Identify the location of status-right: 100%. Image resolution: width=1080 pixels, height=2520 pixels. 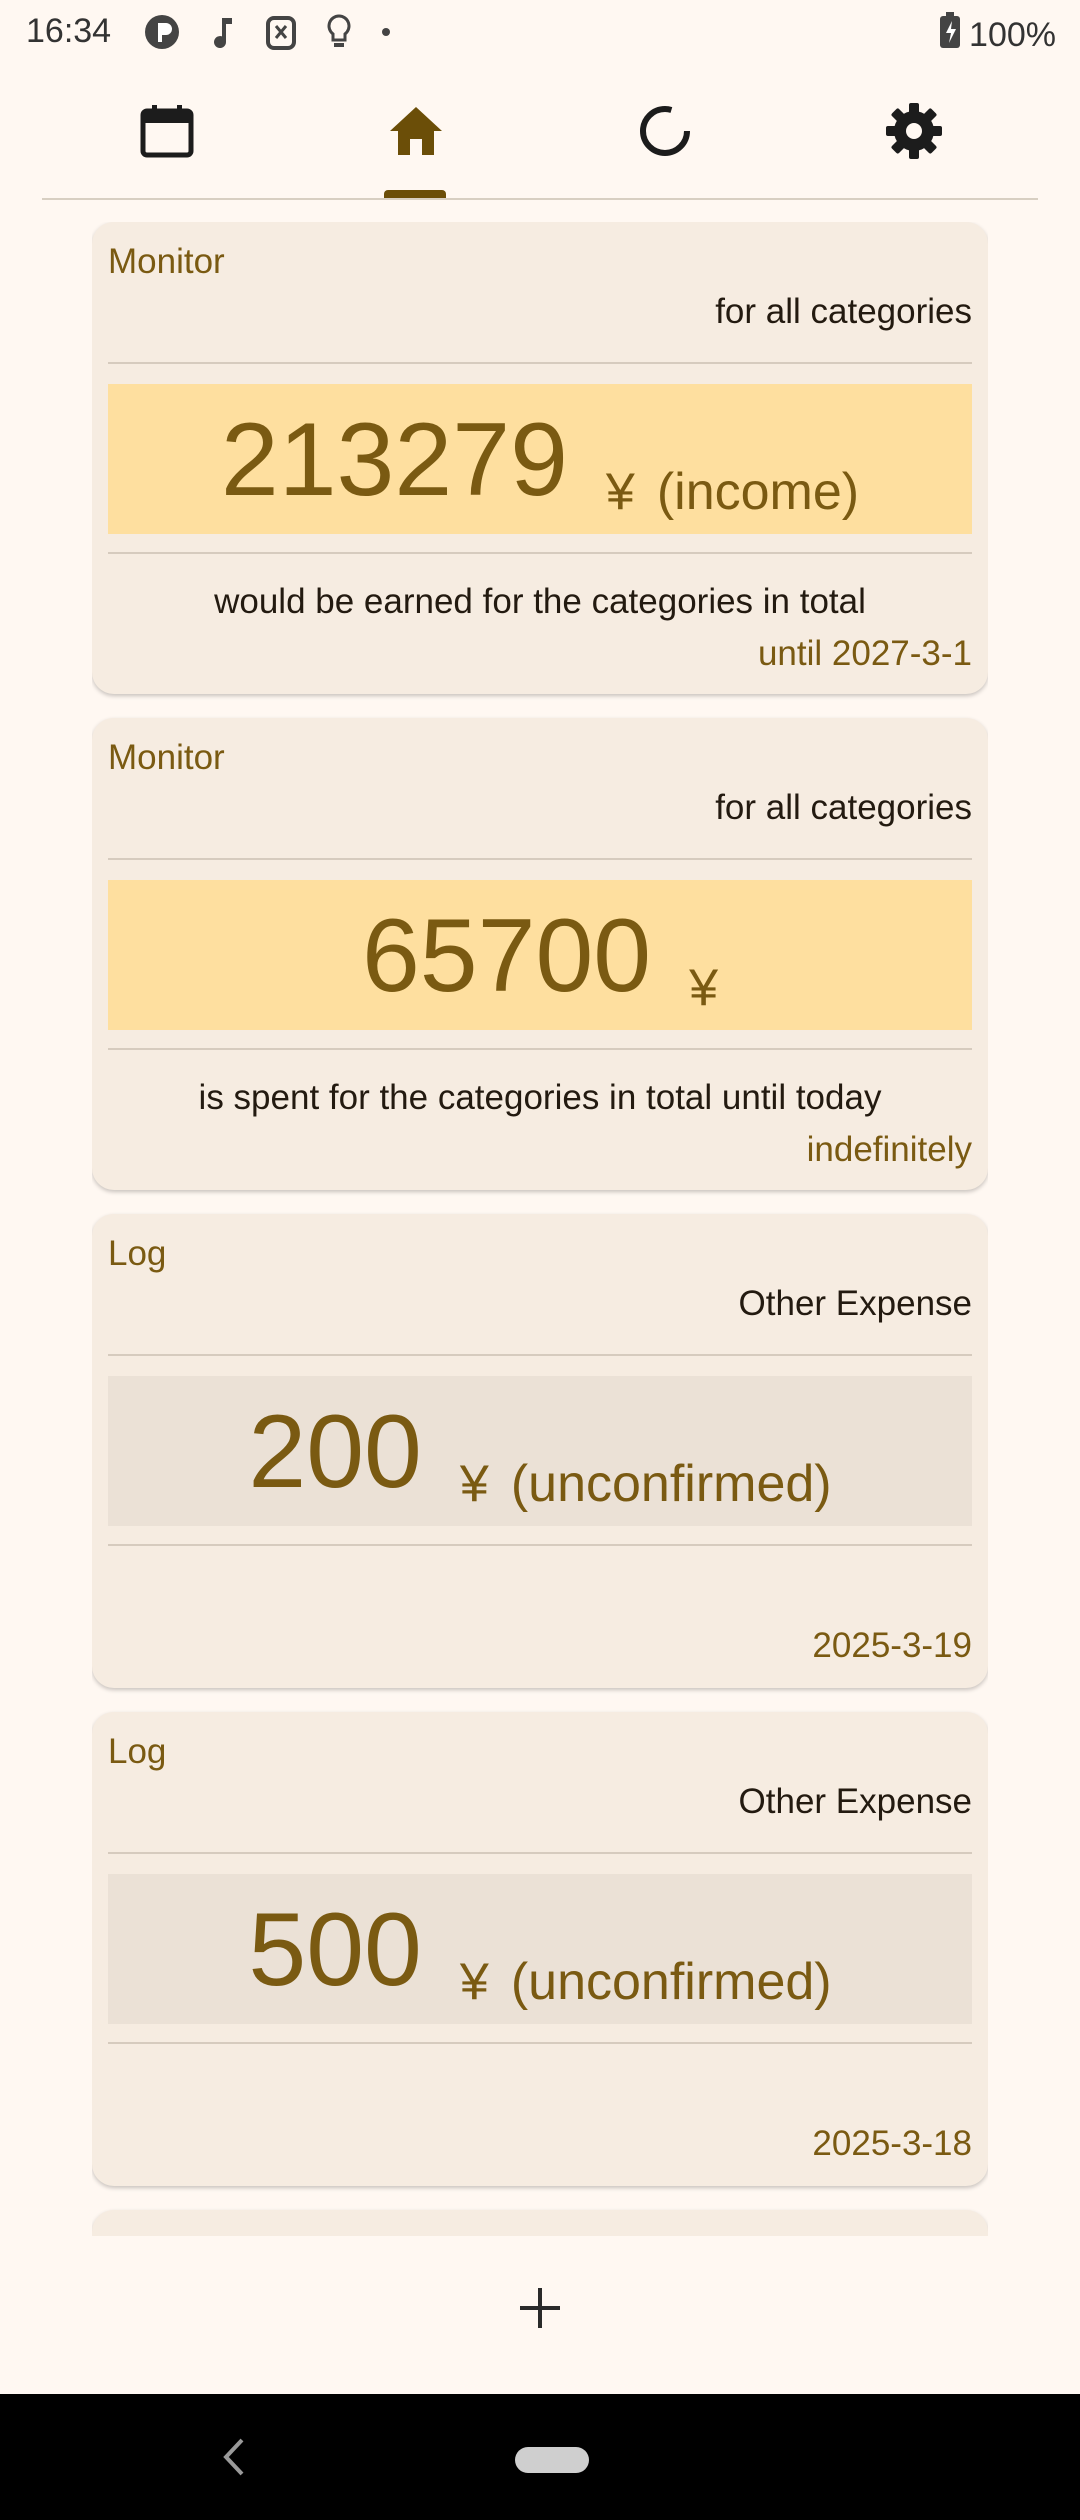
(997, 35).